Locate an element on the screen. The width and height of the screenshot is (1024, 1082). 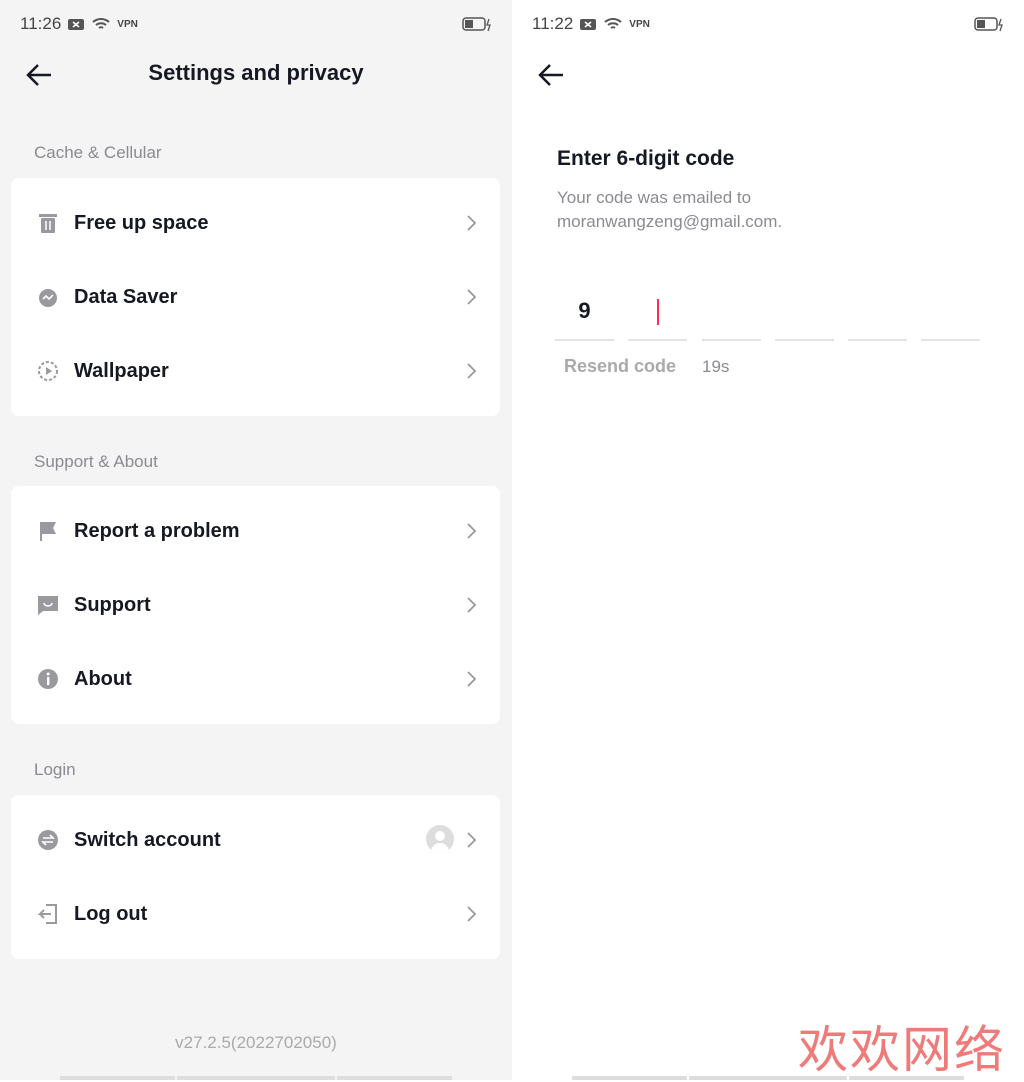
section-label-support: Support & About is located at coordinates (96, 461).